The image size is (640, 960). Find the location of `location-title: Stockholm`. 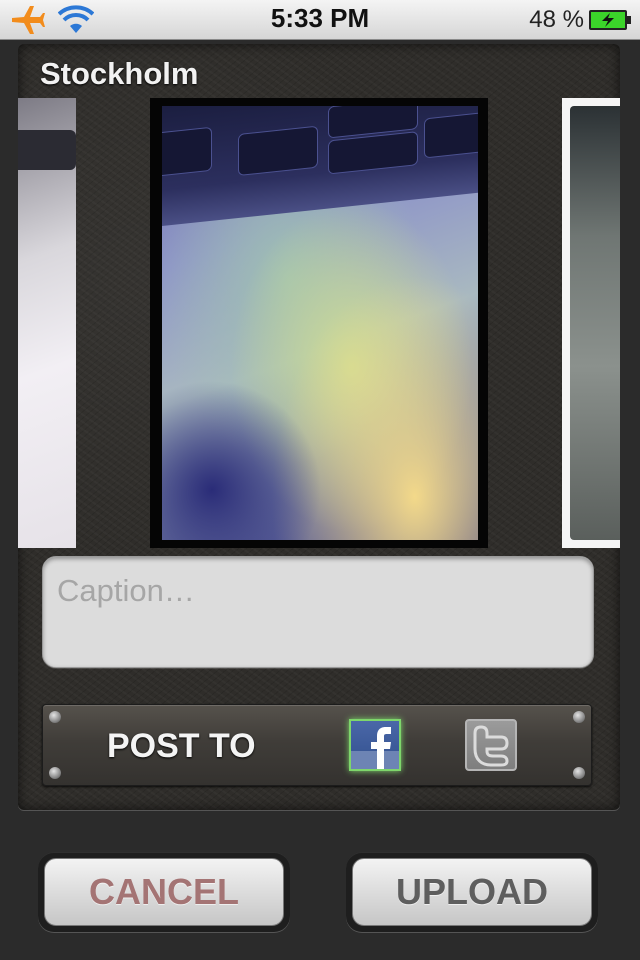

location-title: Stockholm is located at coordinates (119, 73).